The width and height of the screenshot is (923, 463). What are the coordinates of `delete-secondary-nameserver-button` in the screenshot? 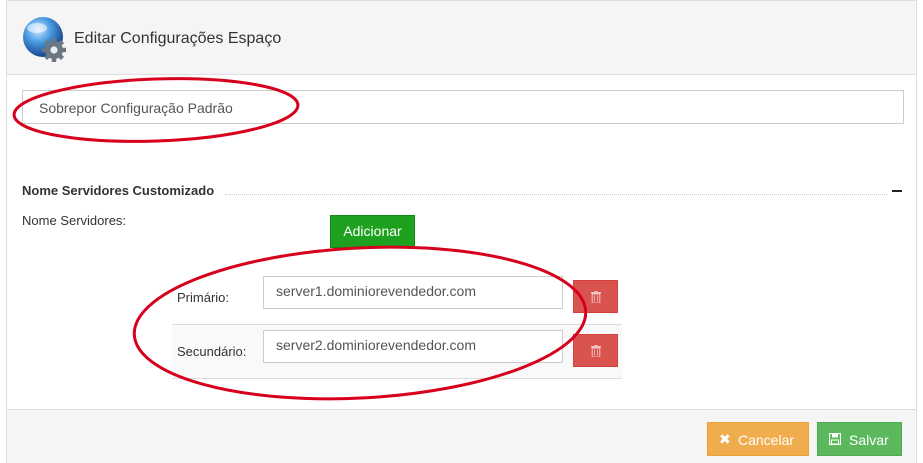 It's located at (595, 350).